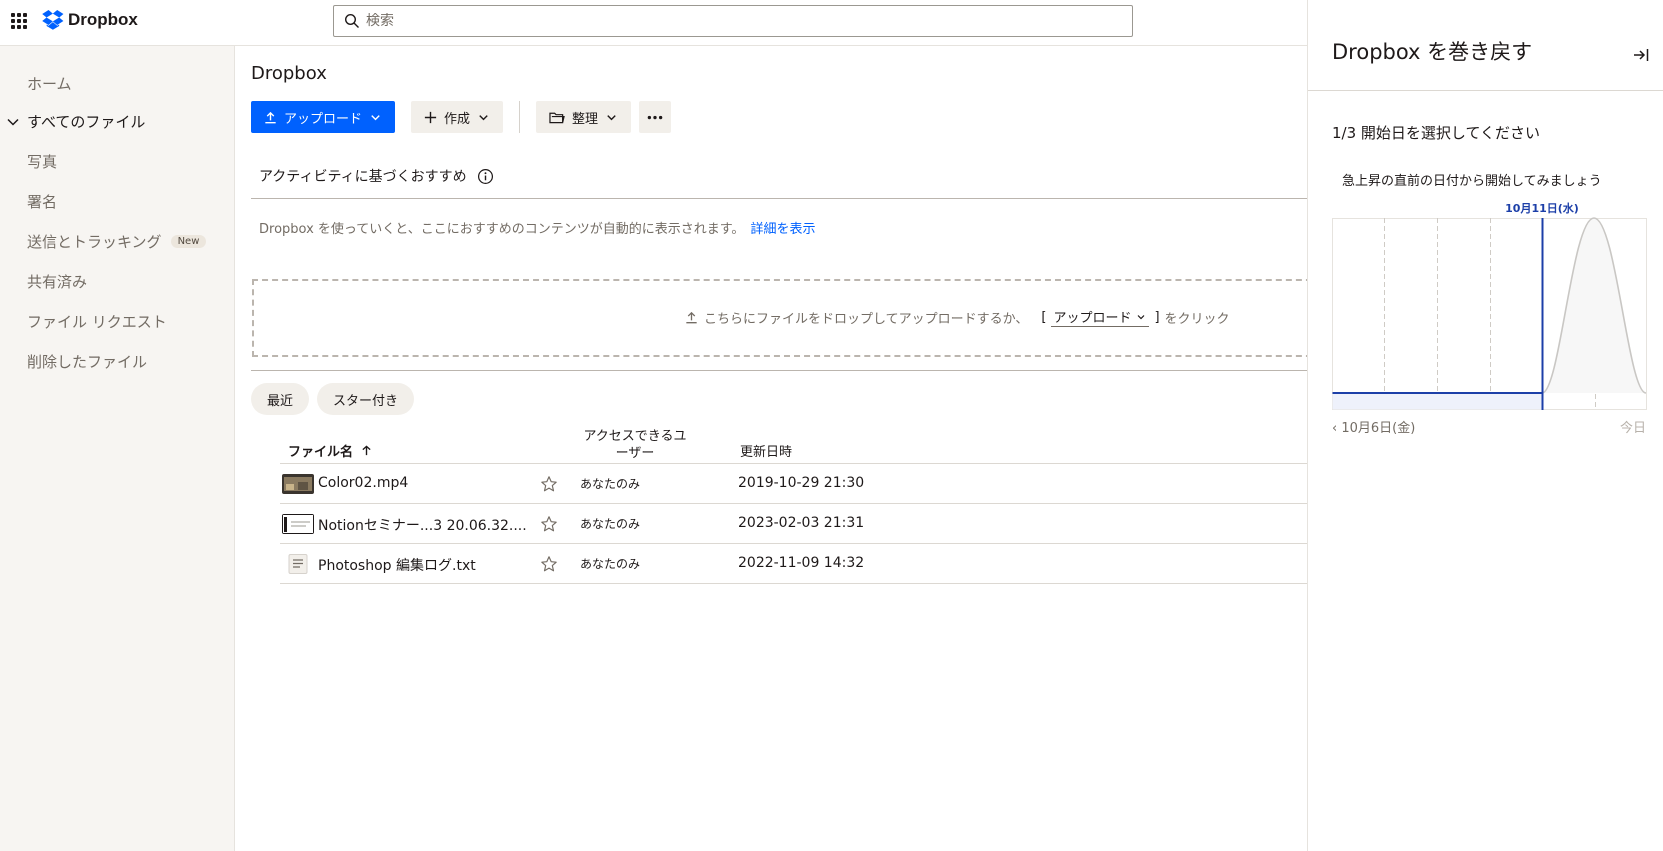  What do you see at coordinates (19, 21) in the screenshot?
I see `app-grid-icon` at bounding box center [19, 21].